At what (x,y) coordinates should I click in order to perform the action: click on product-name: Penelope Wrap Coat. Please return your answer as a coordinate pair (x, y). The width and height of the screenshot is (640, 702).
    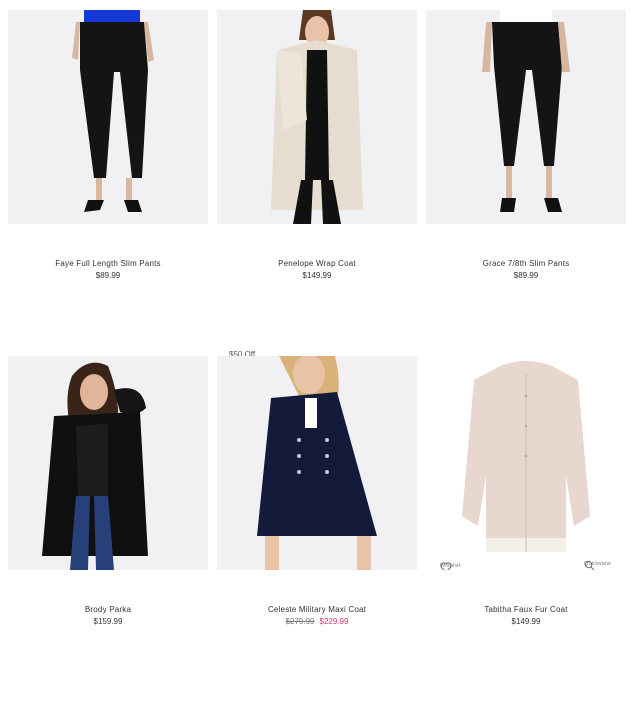
    Looking at the image, I should click on (317, 263).